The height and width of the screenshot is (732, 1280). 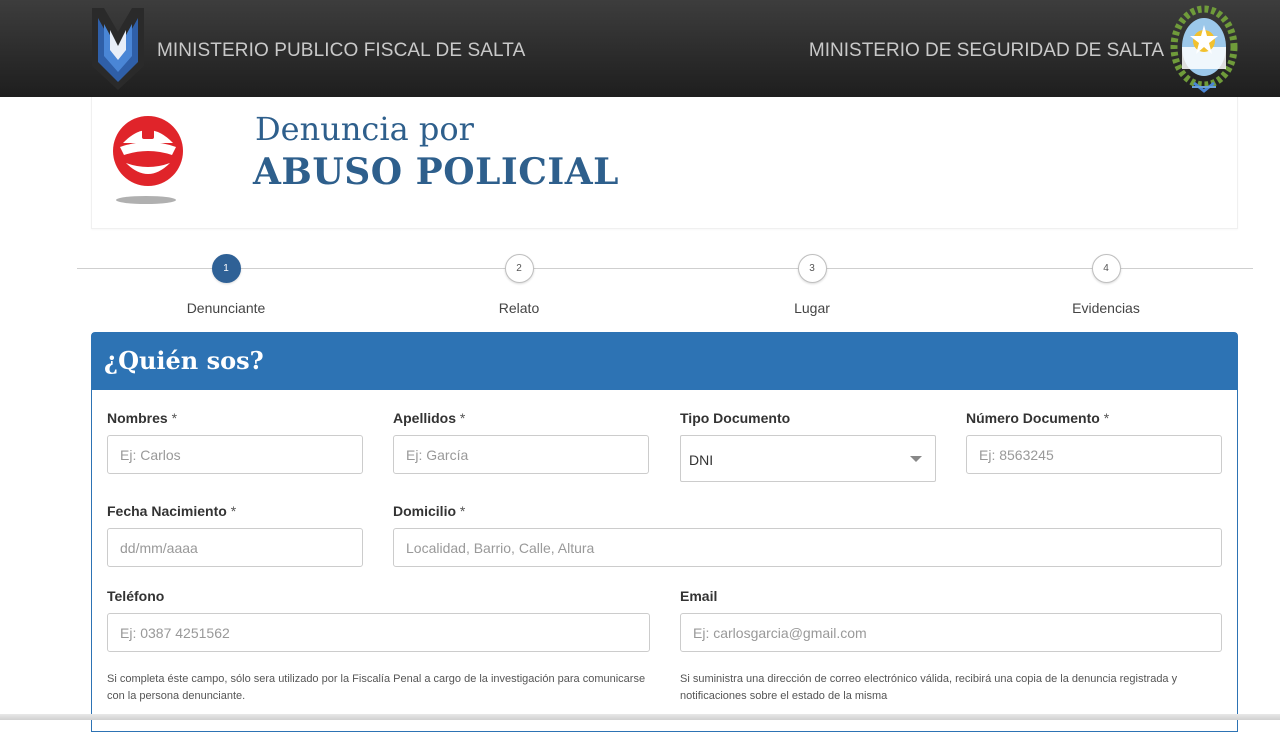 I want to click on ministerio-publico-fiscal-title: MINISTERIO PUBLICO FISCAL DE SALTA, so click(x=341, y=51).